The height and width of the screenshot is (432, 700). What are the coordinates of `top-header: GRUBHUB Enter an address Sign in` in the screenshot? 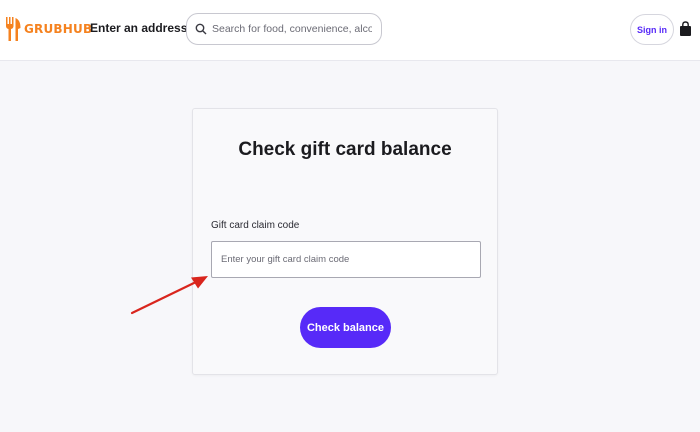 It's located at (350, 30).